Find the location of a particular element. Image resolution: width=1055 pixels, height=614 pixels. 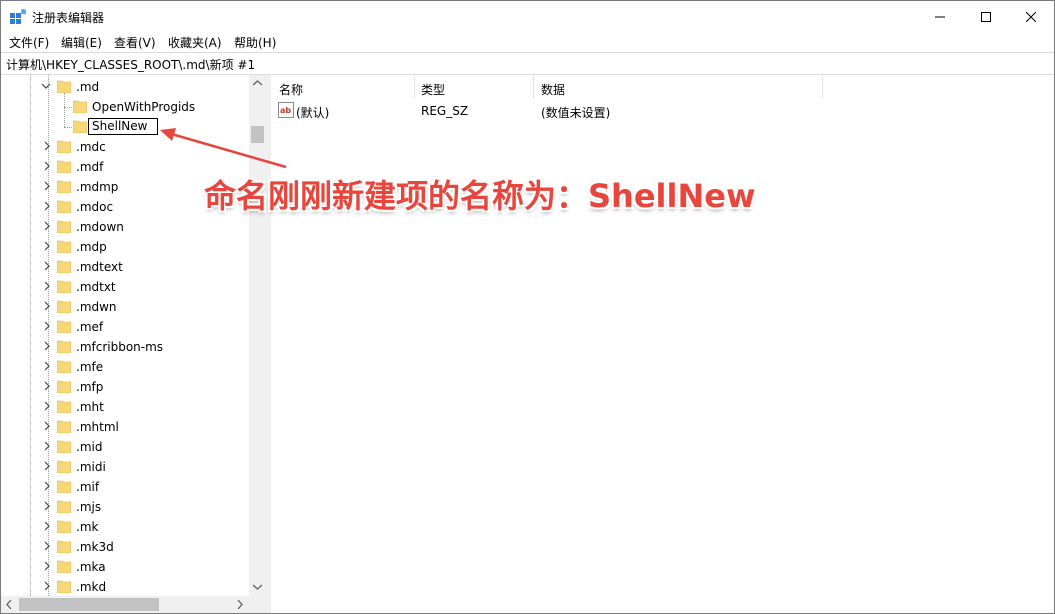

annotation-arrow is located at coordinates (223, 148).